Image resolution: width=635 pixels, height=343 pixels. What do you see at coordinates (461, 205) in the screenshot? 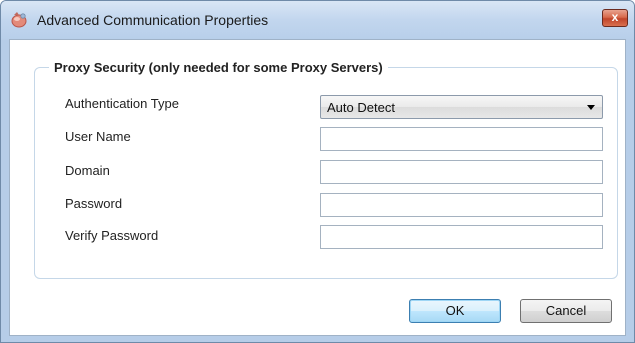
I see `password-field` at bounding box center [461, 205].